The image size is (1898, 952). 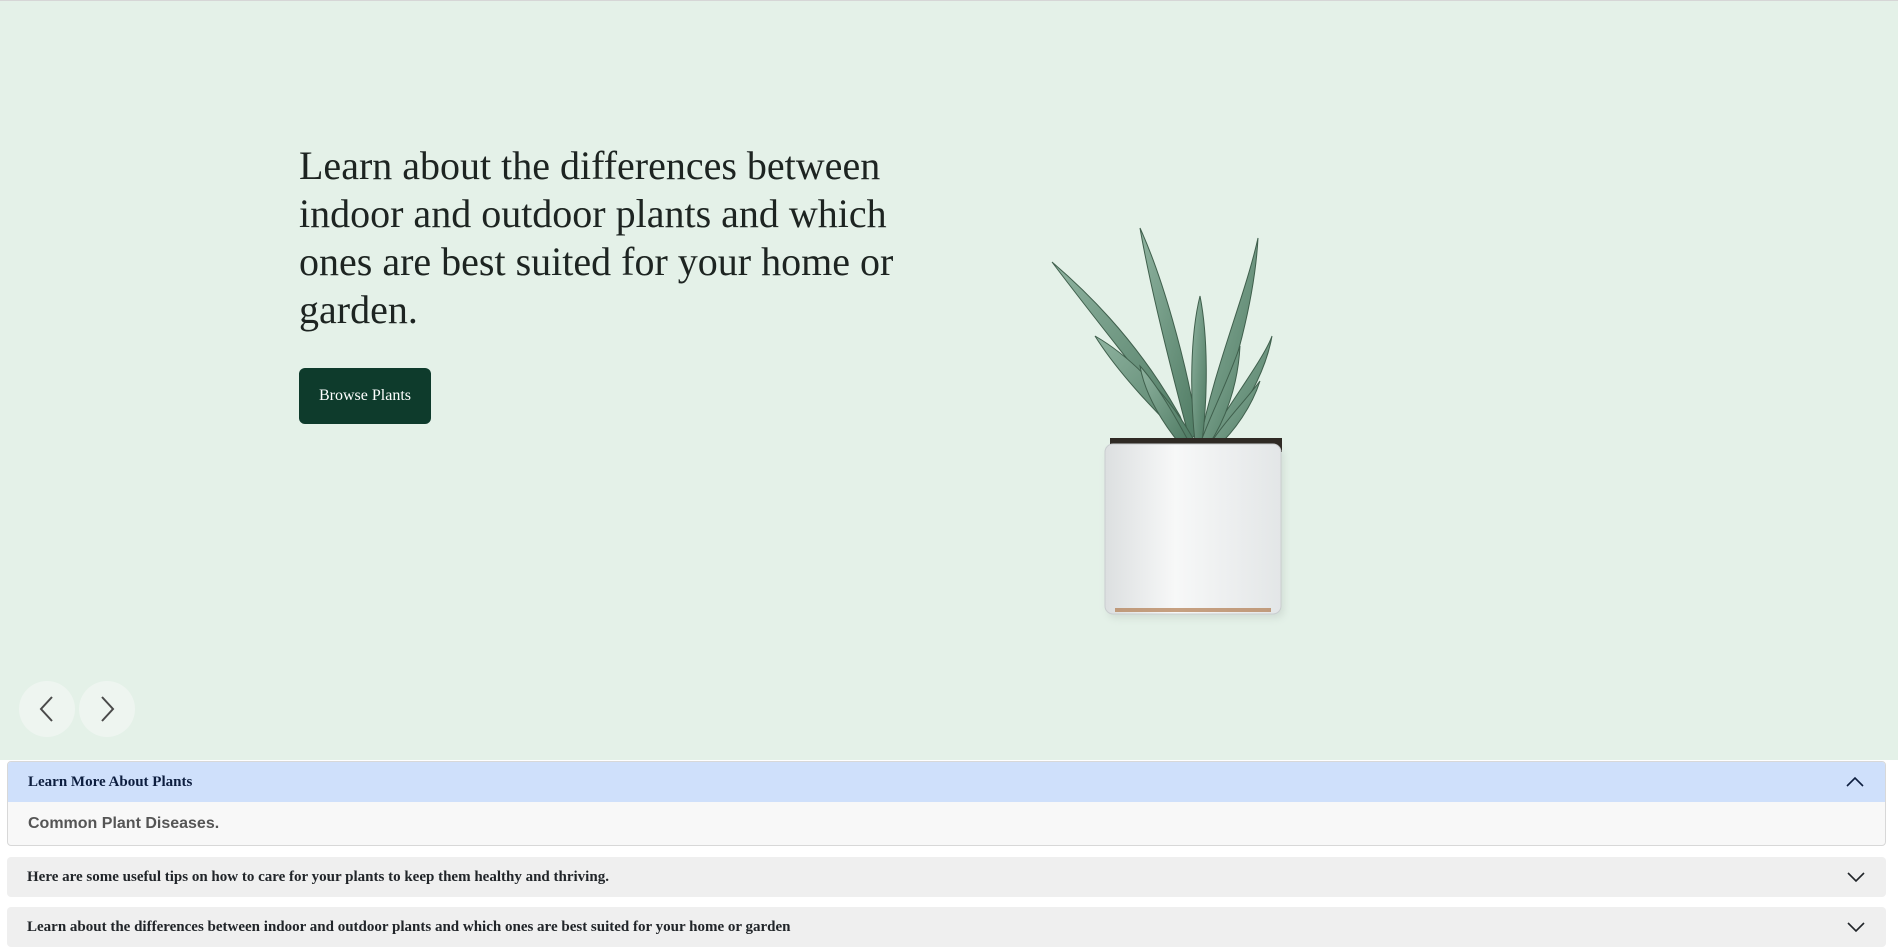 What do you see at coordinates (365, 396) in the screenshot?
I see `browse-plants-button: Browse Plants` at bounding box center [365, 396].